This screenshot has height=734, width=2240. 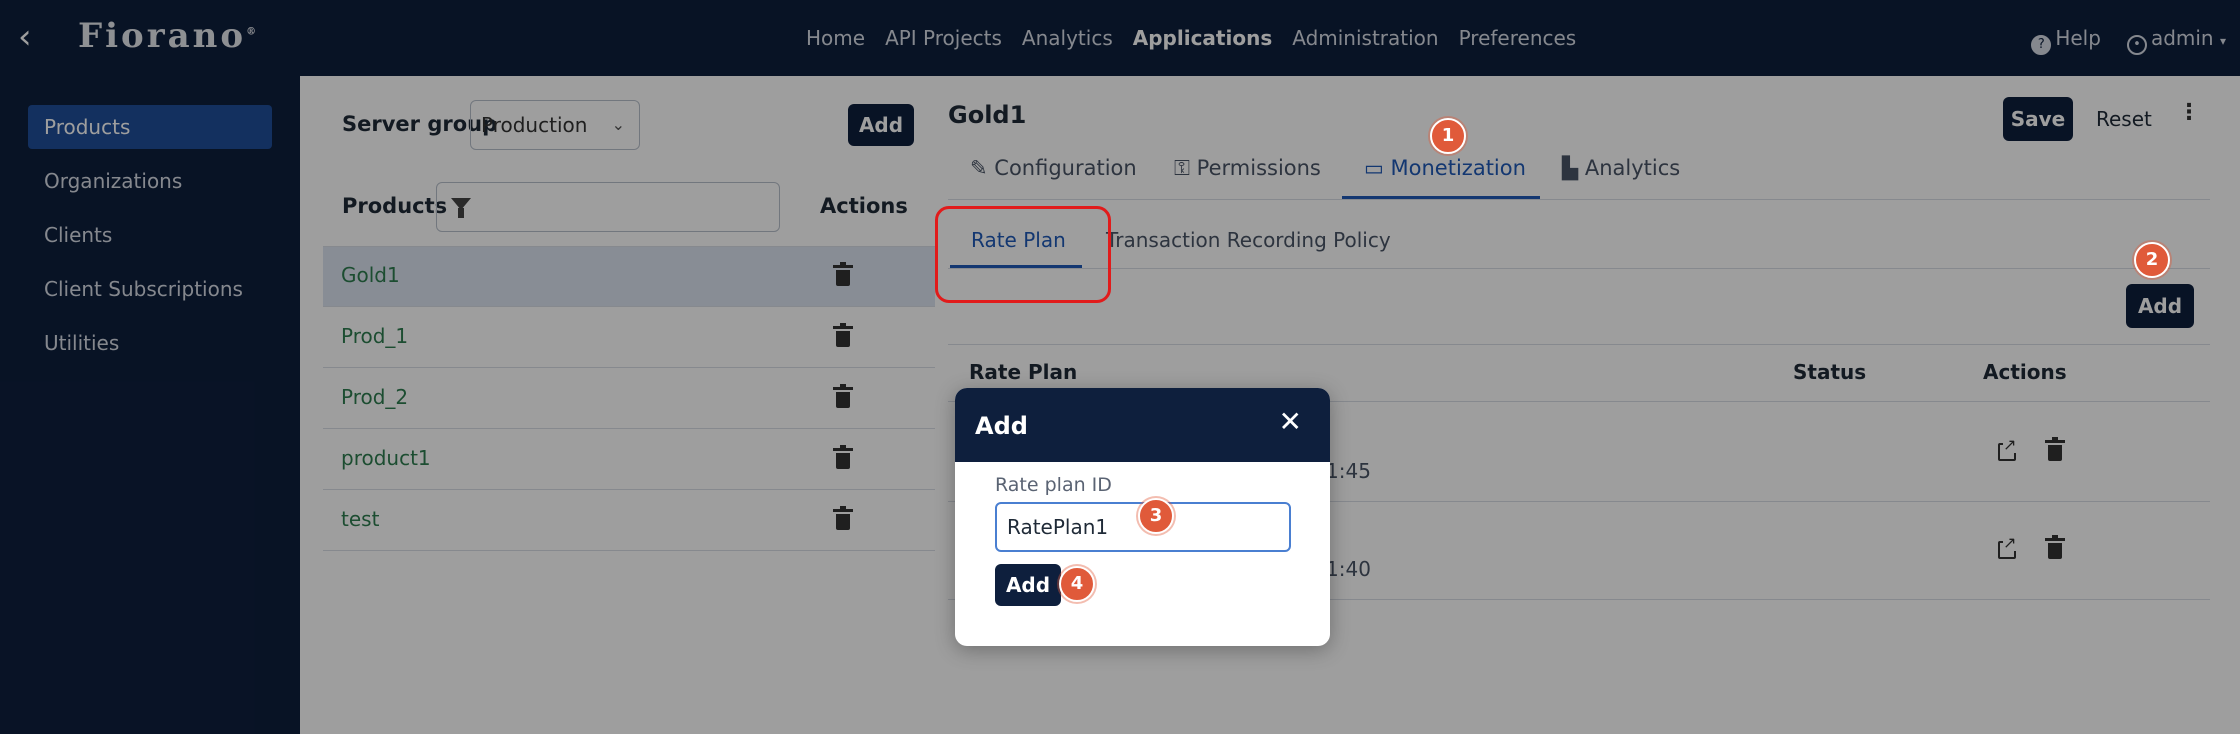 What do you see at coordinates (2152, 260) in the screenshot?
I see `step-badge: 2` at bounding box center [2152, 260].